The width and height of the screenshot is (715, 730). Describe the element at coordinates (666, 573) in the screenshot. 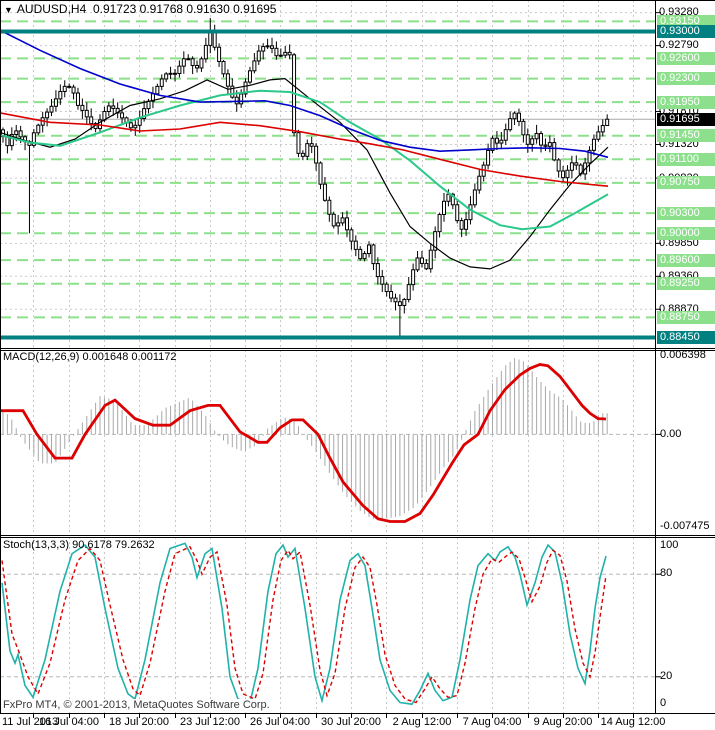

I see `stoch-axis-80: 80` at that location.